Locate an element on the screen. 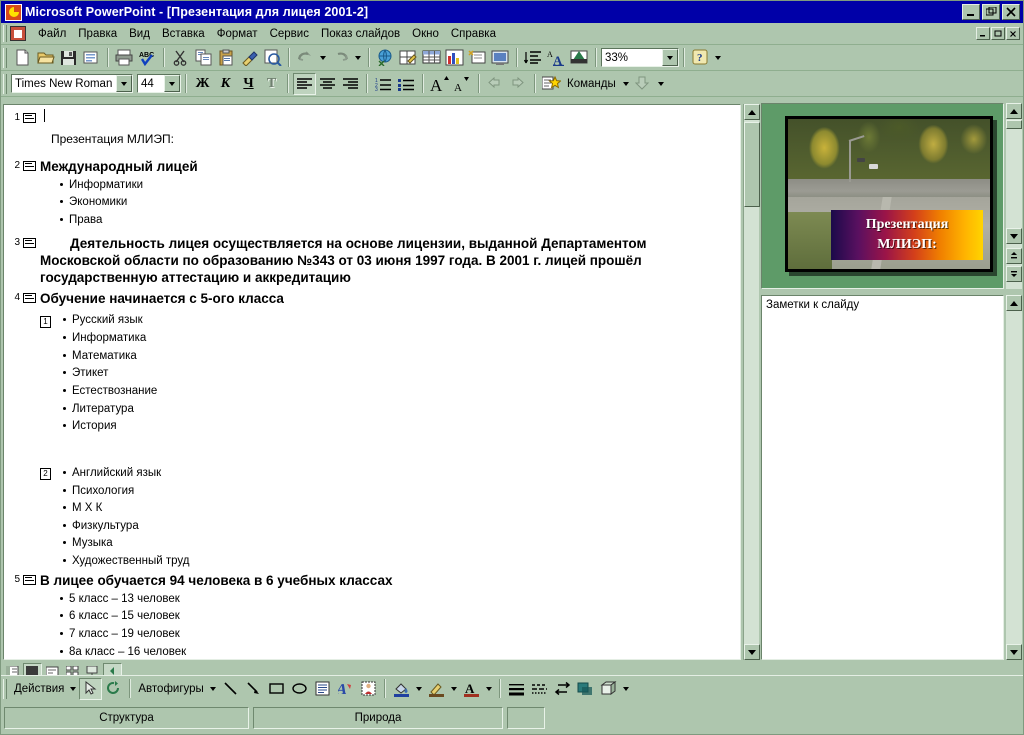 The image size is (1024, 735). menu-item-file: Файл is located at coordinates (52, 34).